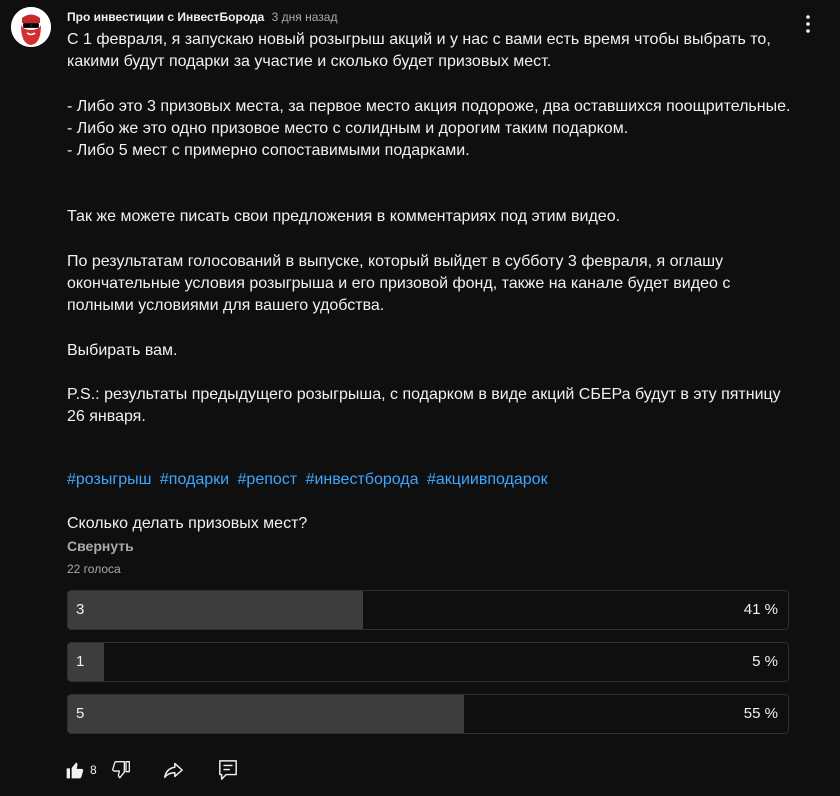 This screenshot has height=796, width=840. What do you see at coordinates (80, 661) in the screenshot?
I see `poll-option-label: 1` at bounding box center [80, 661].